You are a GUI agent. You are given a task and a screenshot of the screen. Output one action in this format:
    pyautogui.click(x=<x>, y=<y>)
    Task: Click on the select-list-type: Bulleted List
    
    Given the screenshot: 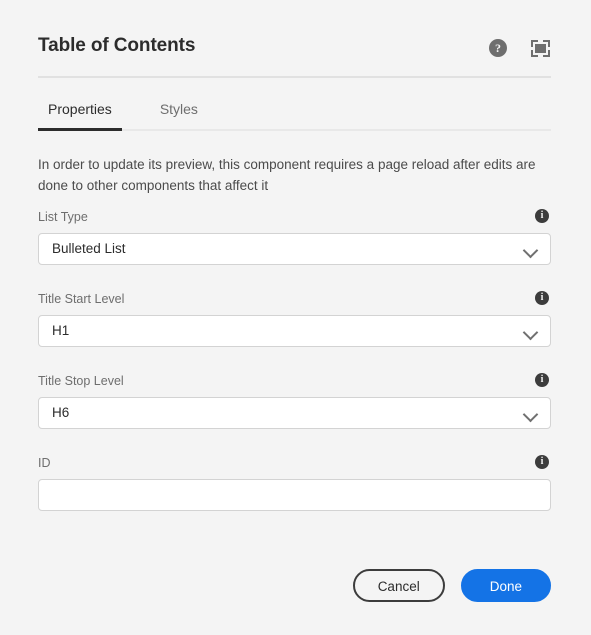 What is the action you would take?
    pyautogui.click(x=294, y=249)
    